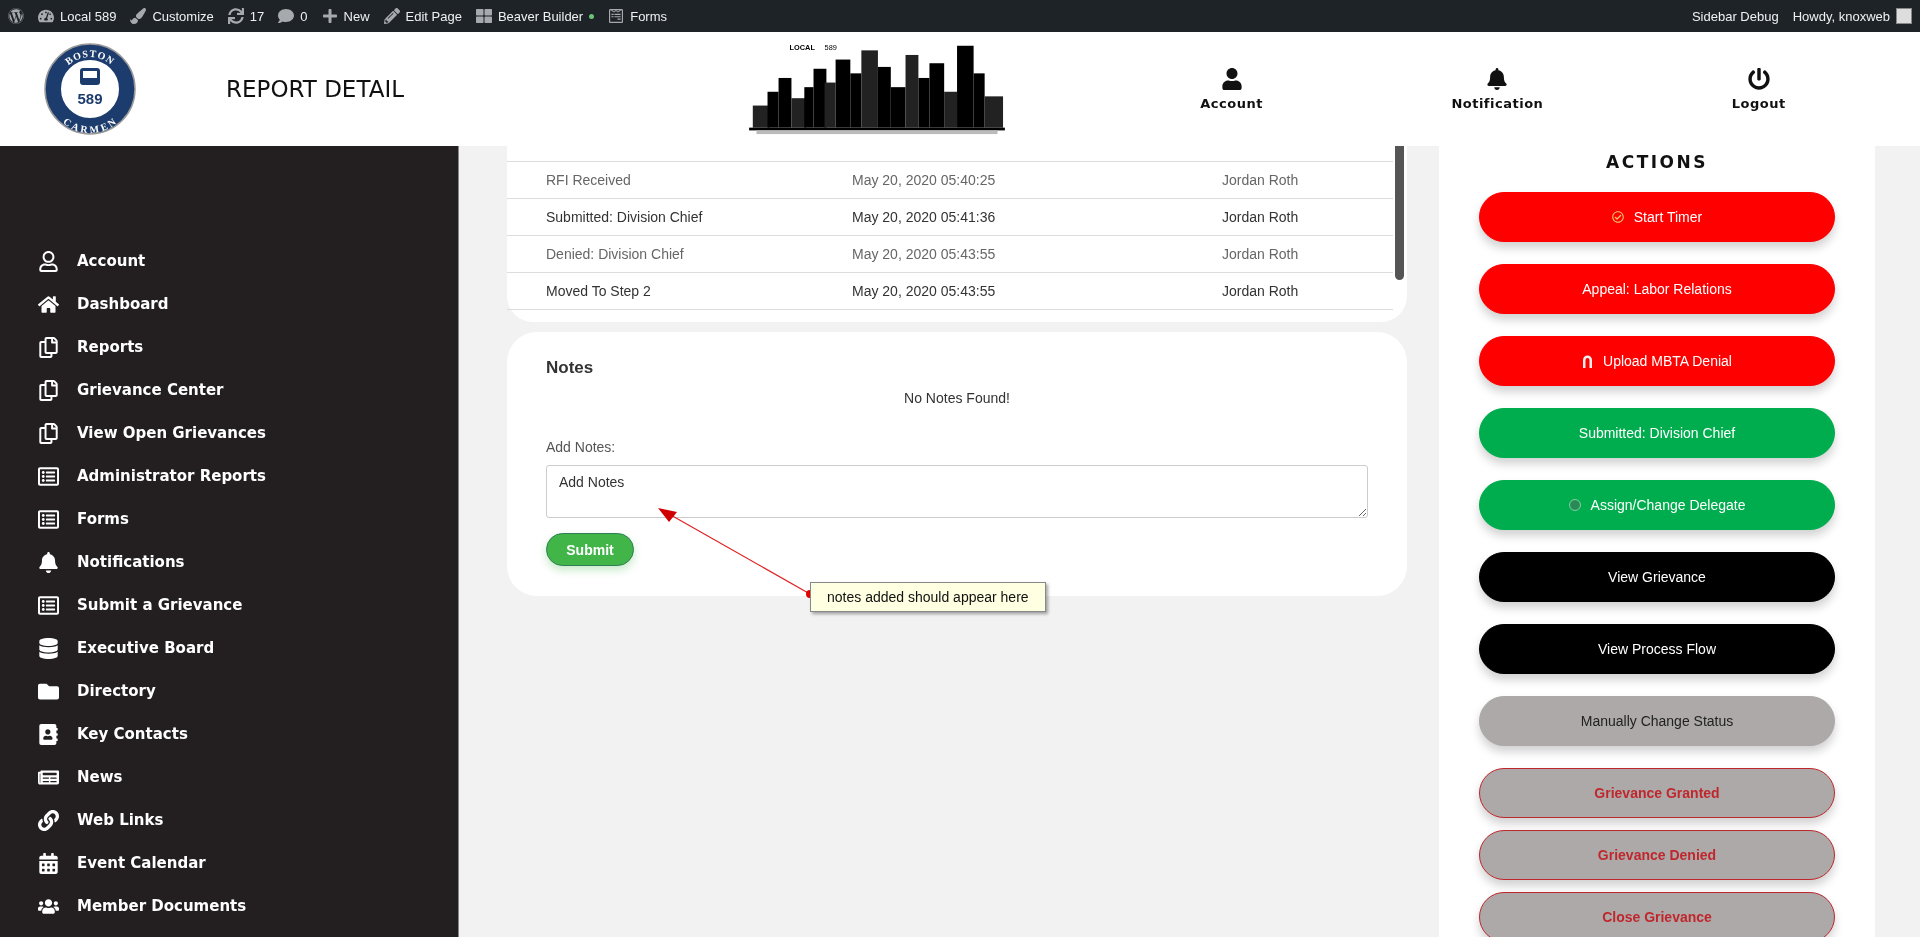  Describe the element at coordinates (183, 16) in the screenshot. I see `admin-bar-link: Customize` at that location.